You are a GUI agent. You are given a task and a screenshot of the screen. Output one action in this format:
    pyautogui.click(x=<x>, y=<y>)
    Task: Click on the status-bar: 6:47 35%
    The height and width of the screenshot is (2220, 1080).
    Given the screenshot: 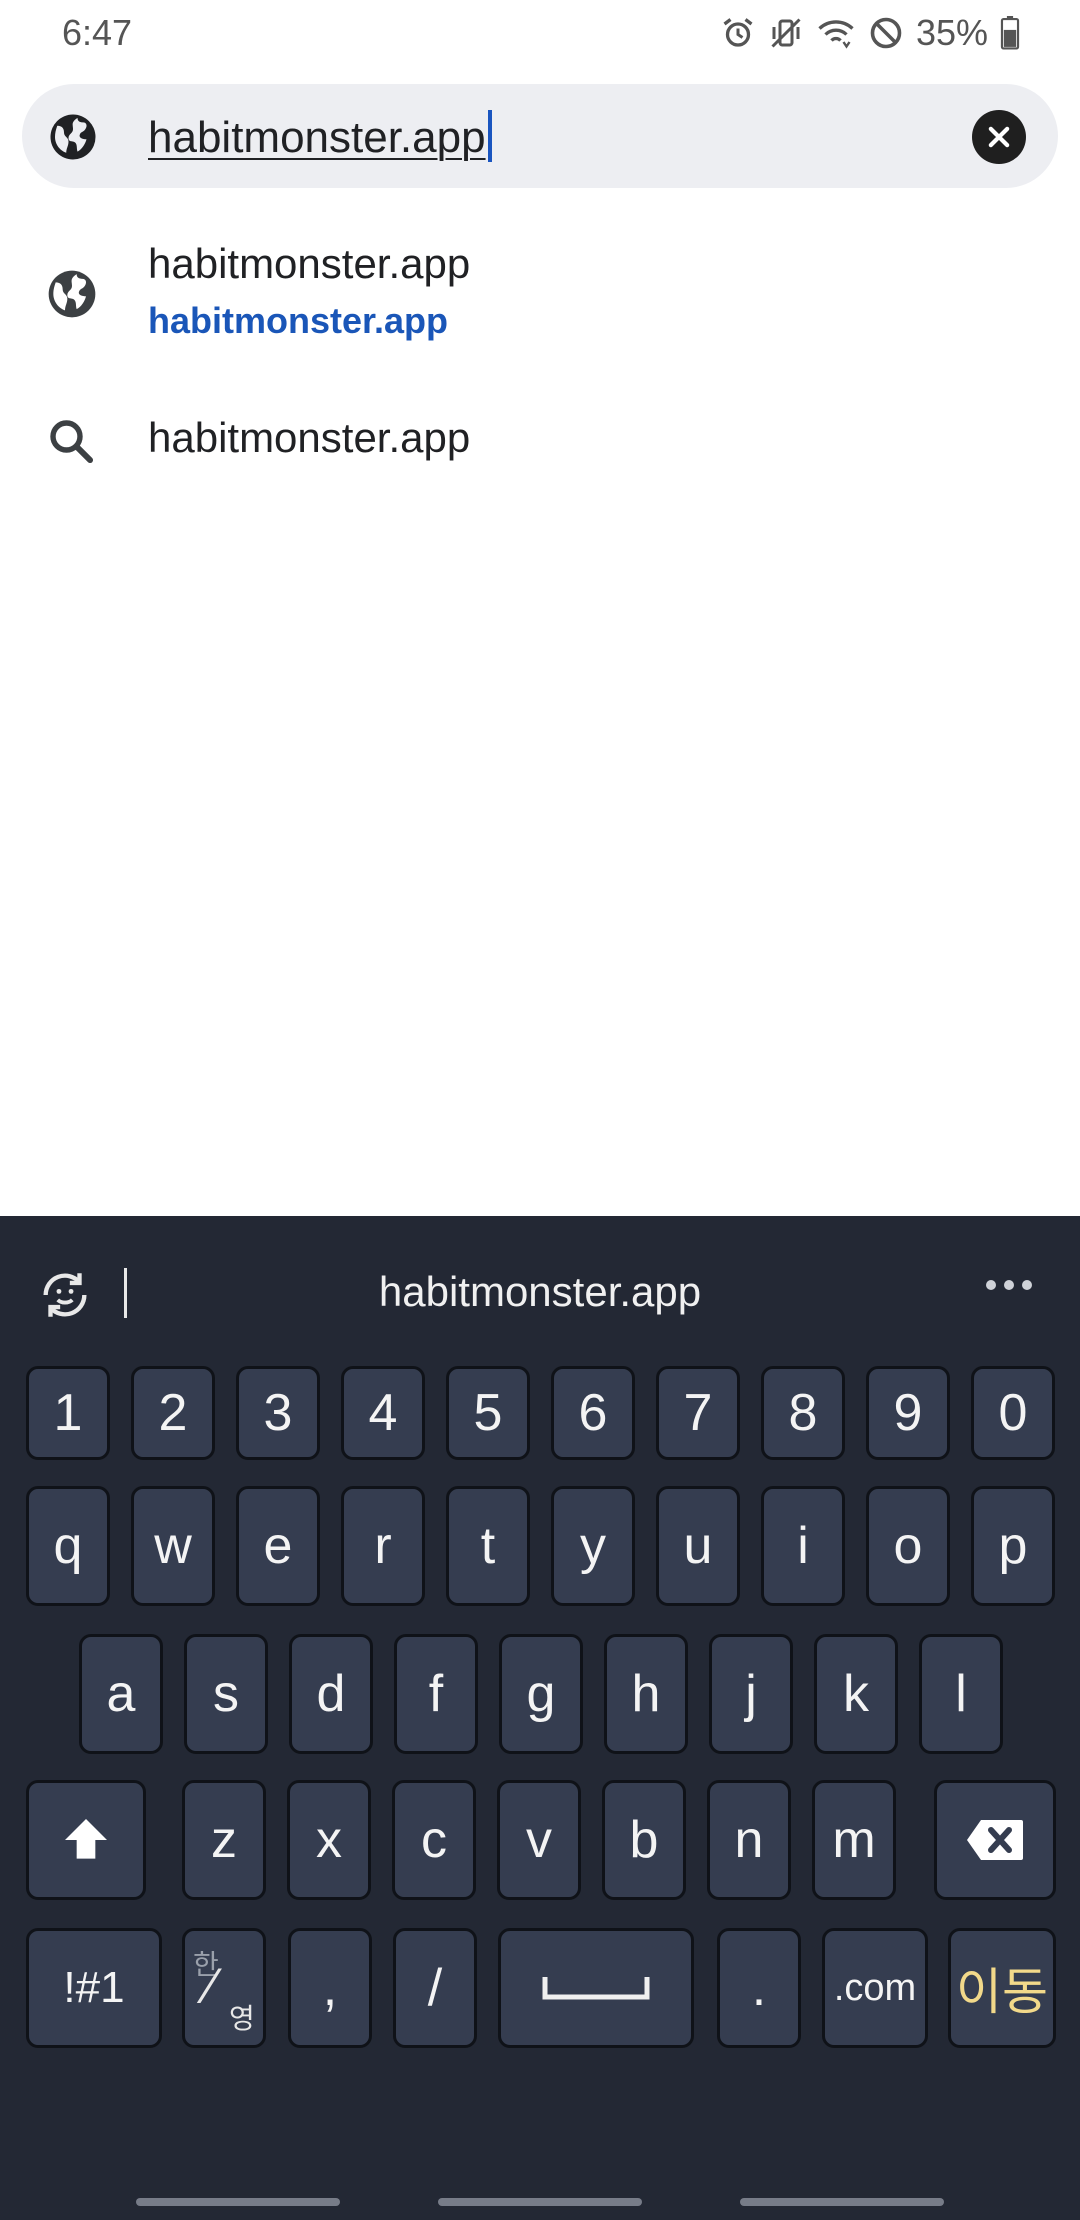 What is the action you would take?
    pyautogui.click(x=540, y=33)
    